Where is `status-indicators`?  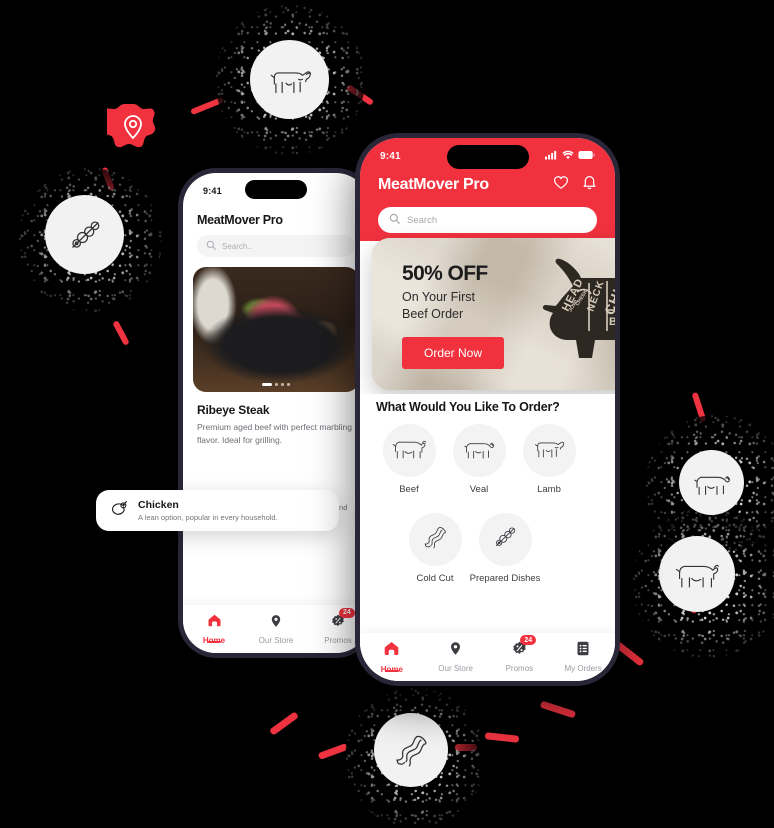
status-indicators is located at coordinates (570, 156).